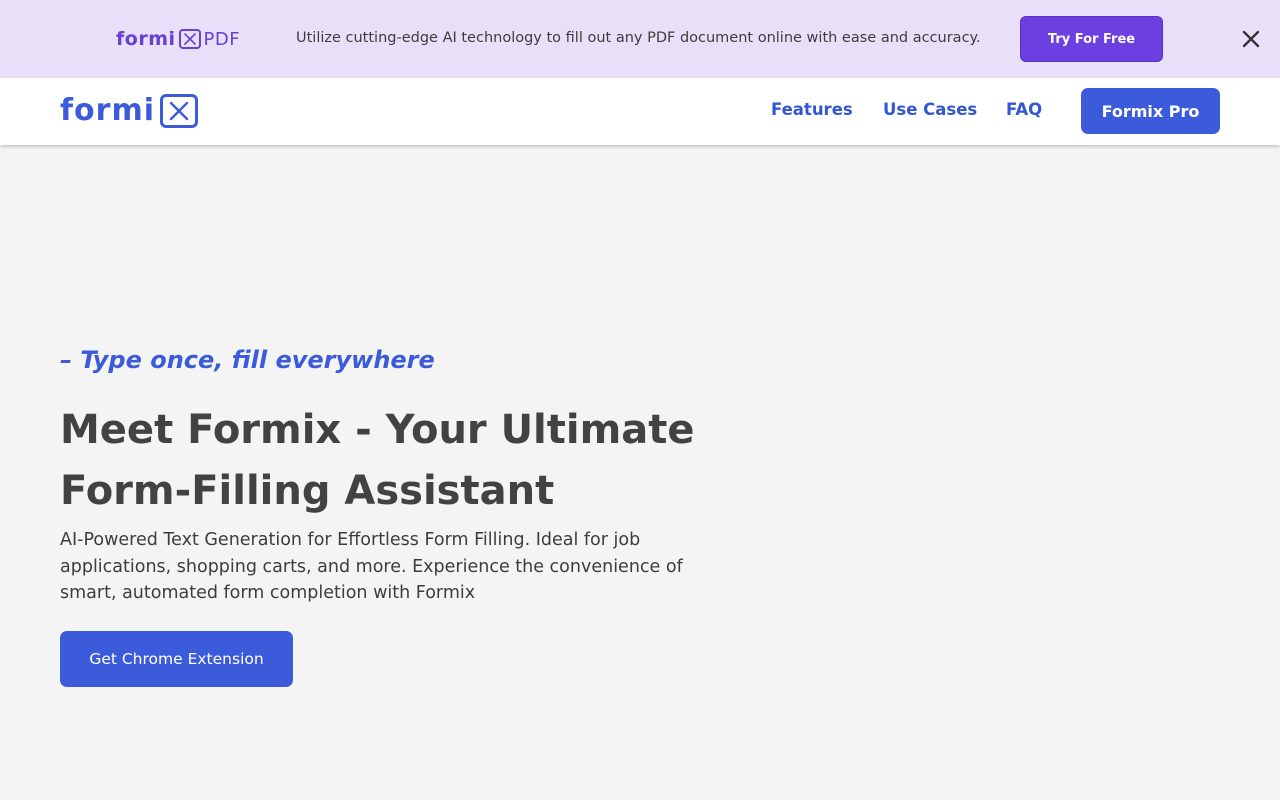 Image resolution: width=1280 pixels, height=800 pixels. Describe the element at coordinates (146, 39) in the screenshot. I see `promo-logo-wordmark: formi` at that location.